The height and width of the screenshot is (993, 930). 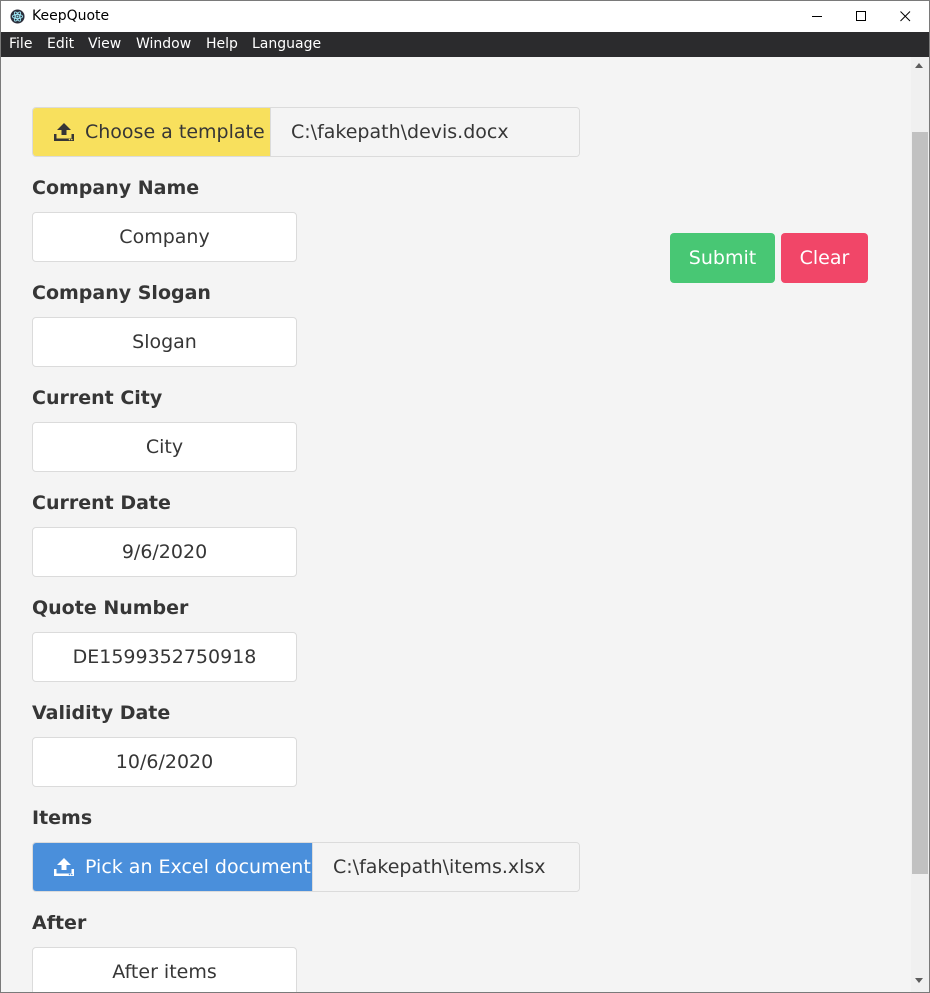 I want to click on current-date-label: Current Date, so click(x=101, y=503).